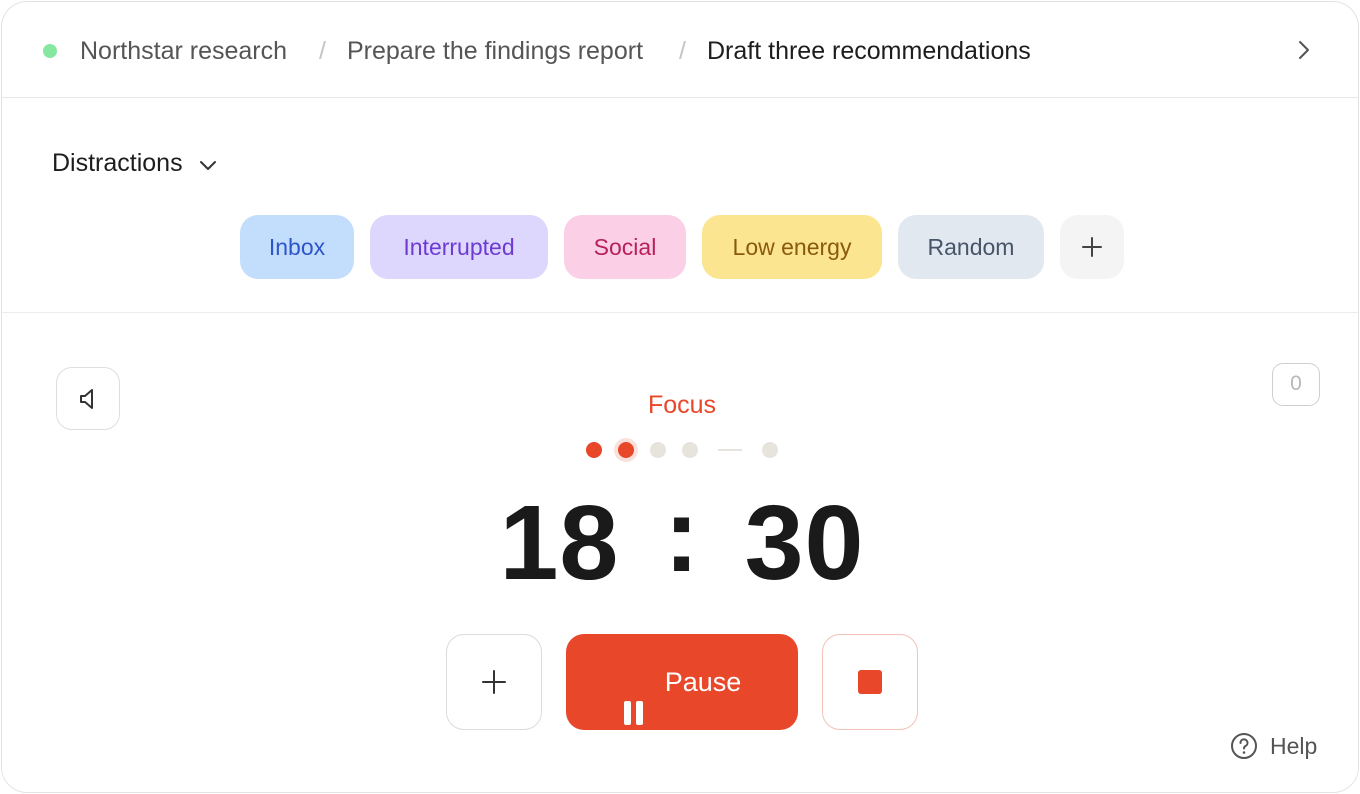 The width and height of the screenshot is (1360, 794). I want to click on chevron-right-icon, so click(1304, 50).